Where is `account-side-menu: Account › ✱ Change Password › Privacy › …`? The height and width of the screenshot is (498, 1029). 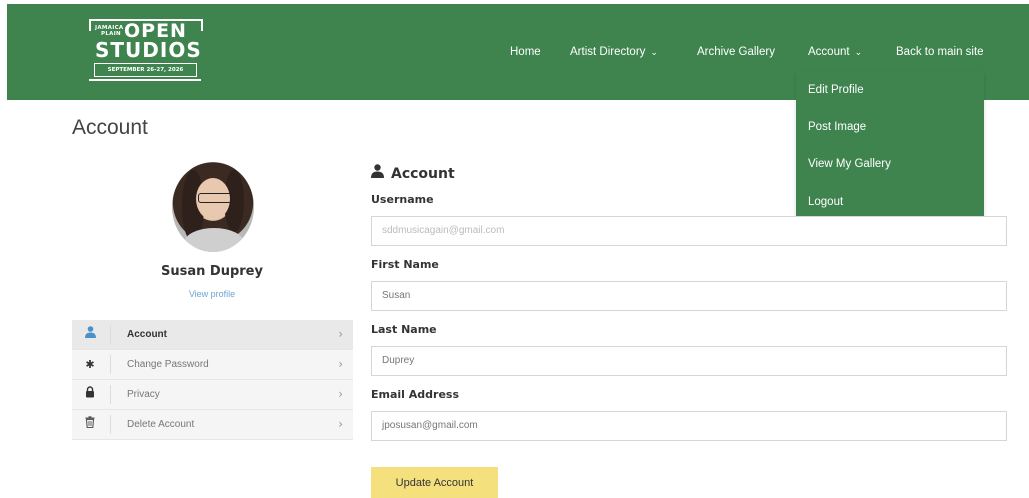 account-side-menu: Account › ✱ Change Password › Privacy › … is located at coordinates (212, 380).